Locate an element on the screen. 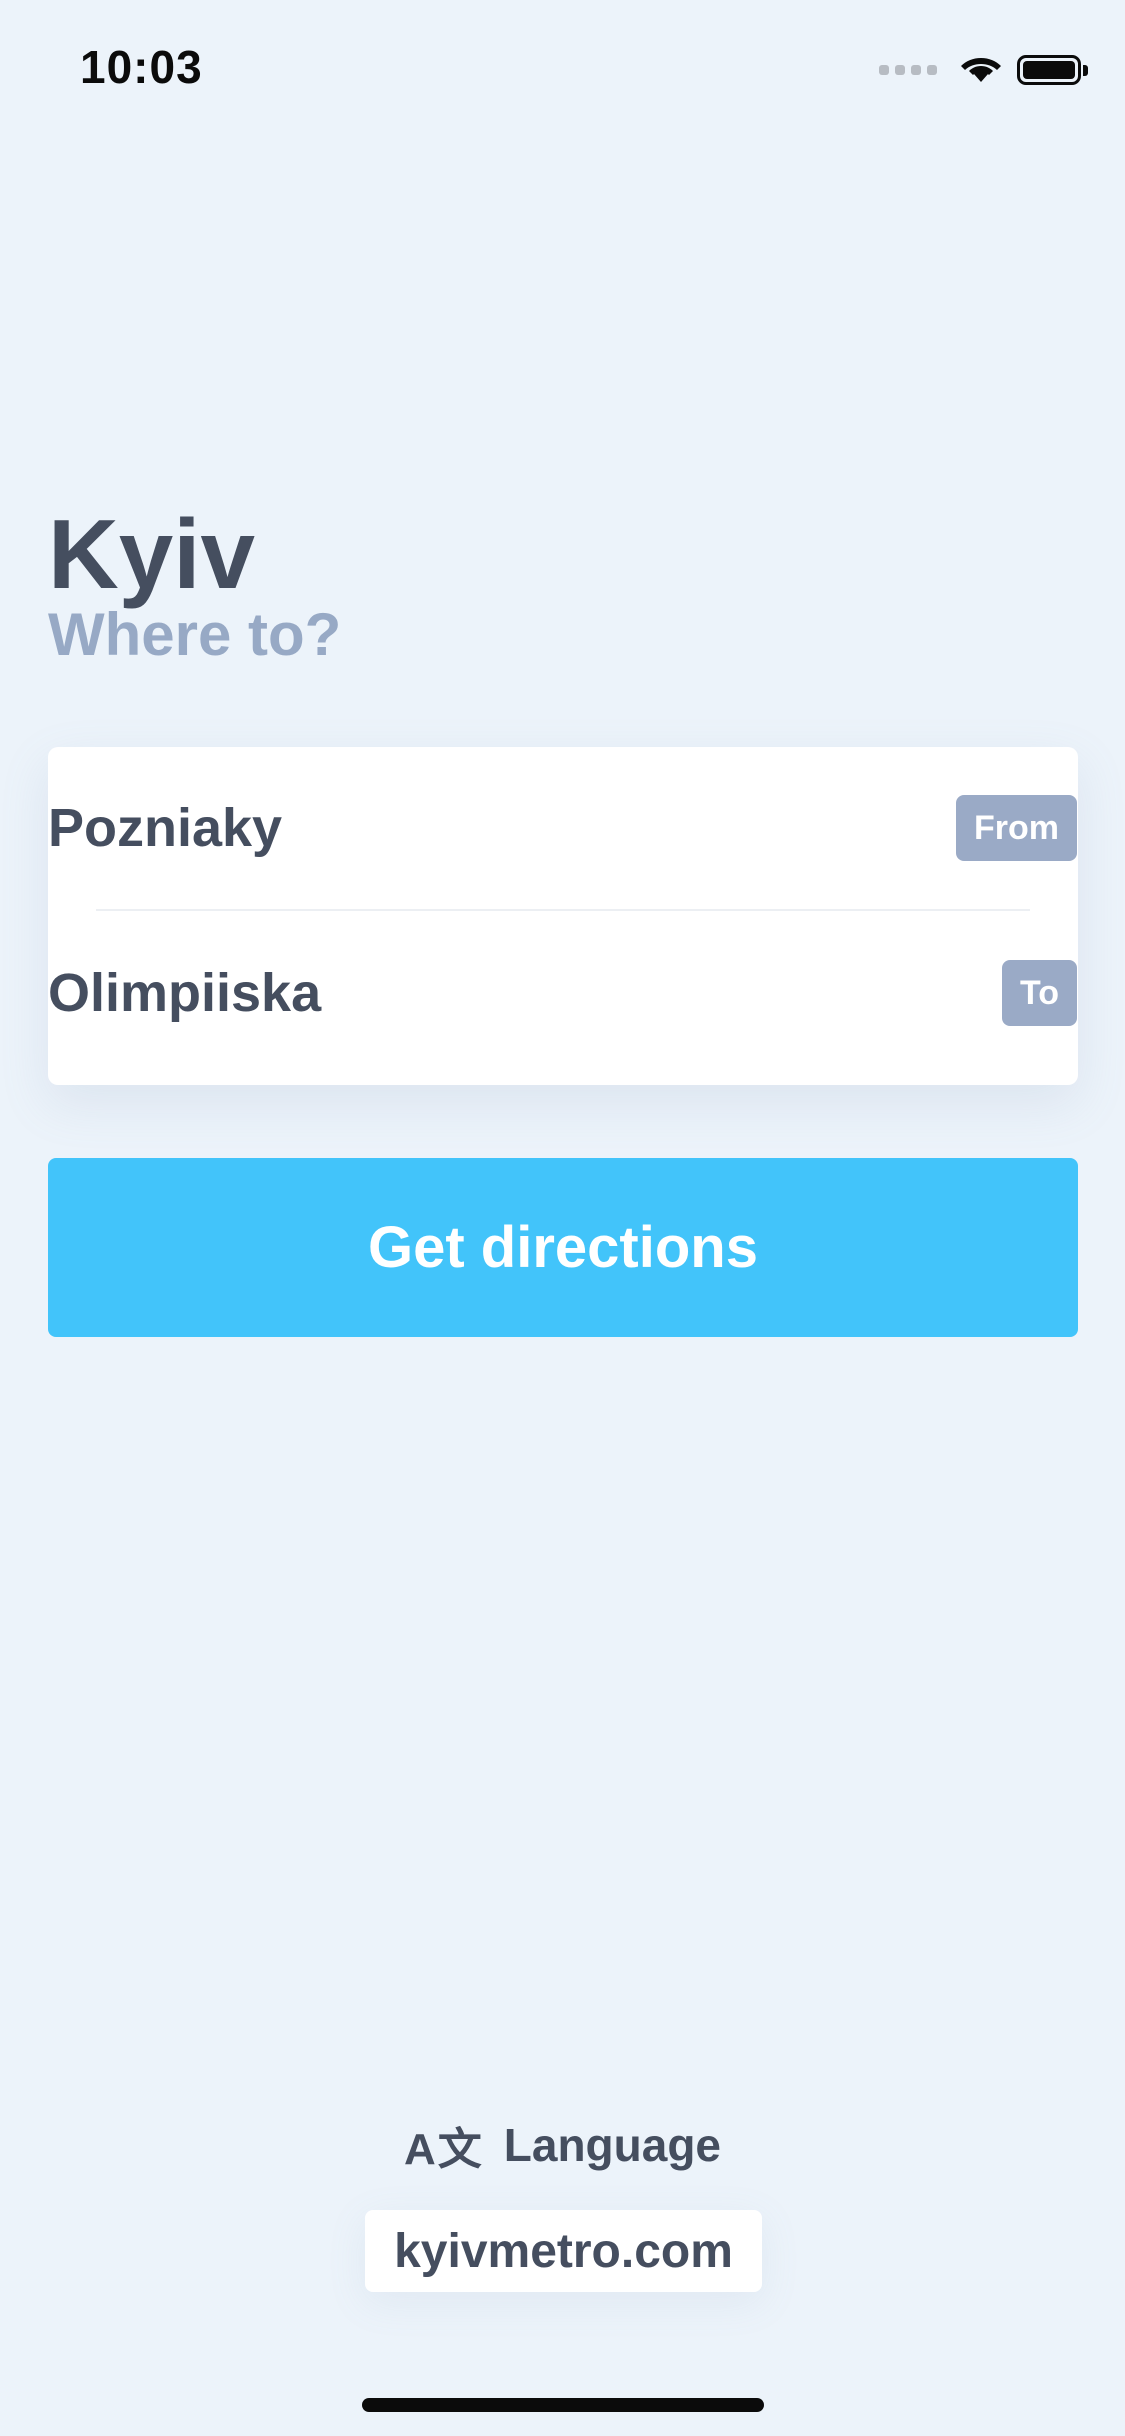  battery-icon is located at coordinates (1052, 69).